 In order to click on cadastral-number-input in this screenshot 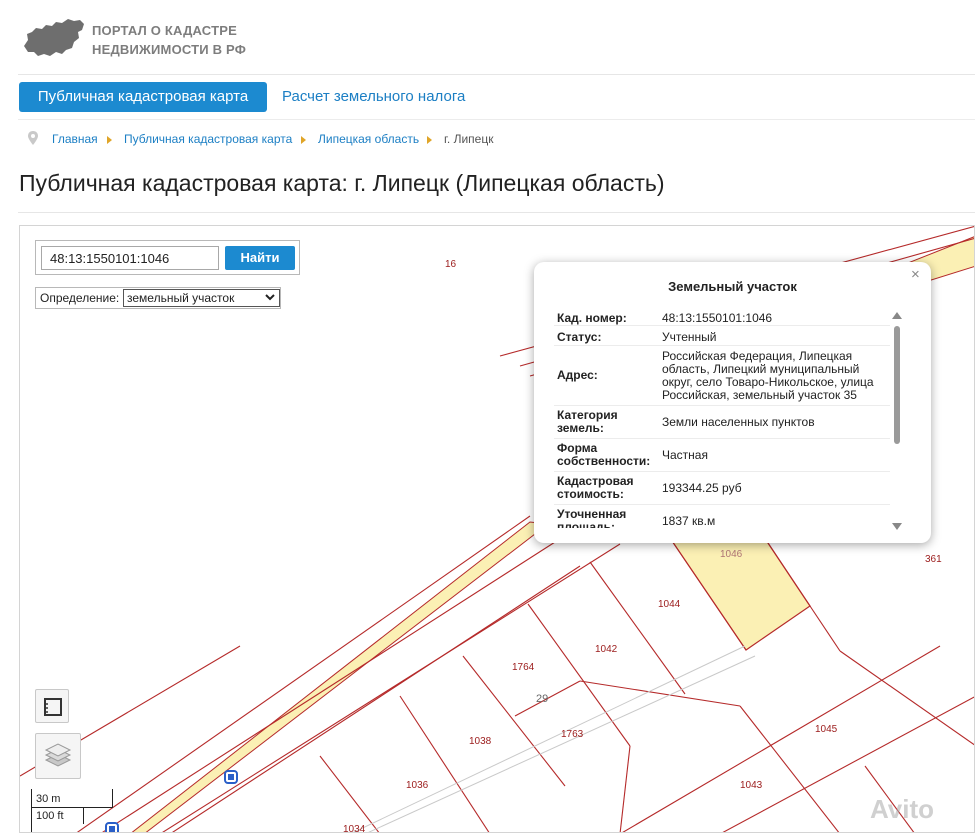, I will do `click(130, 258)`.